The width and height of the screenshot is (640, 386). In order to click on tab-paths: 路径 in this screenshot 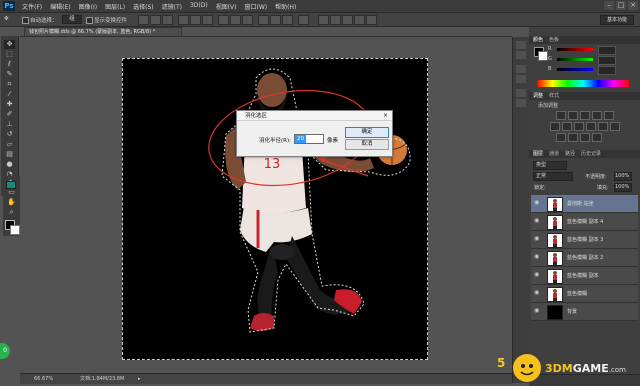, I will do `click(570, 154)`.